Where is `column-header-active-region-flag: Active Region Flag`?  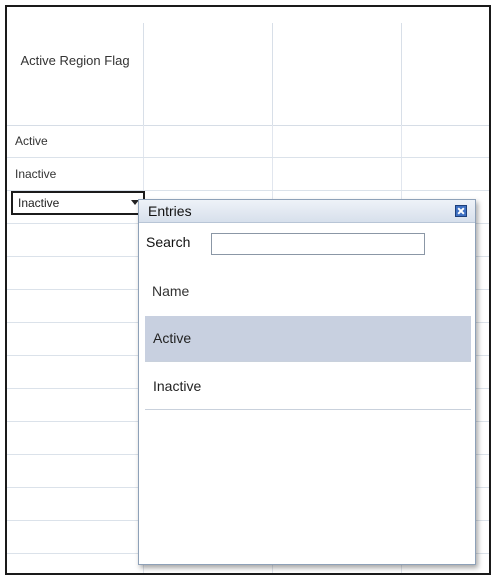 column-header-active-region-flag: Active Region Flag is located at coordinates (75, 74).